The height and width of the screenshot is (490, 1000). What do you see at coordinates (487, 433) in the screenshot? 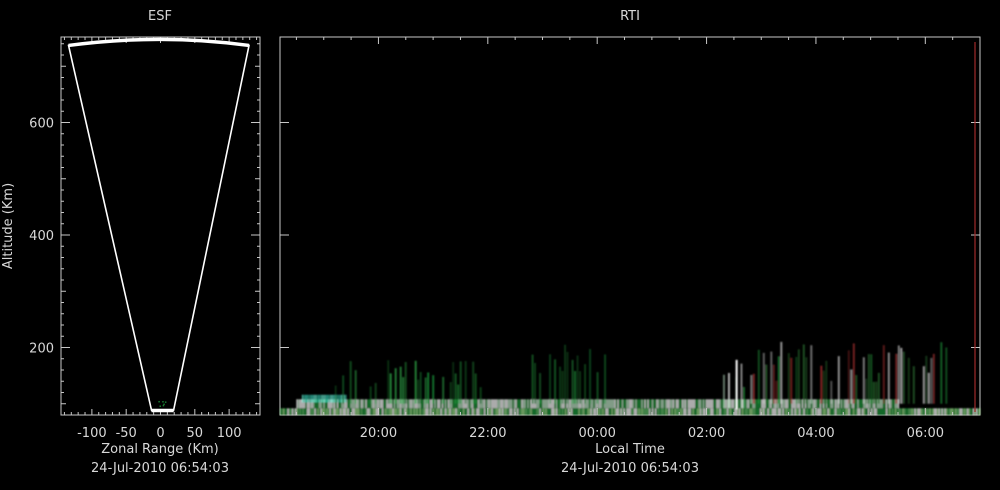
I see `rti-x-tick-label: 22:00` at bounding box center [487, 433].